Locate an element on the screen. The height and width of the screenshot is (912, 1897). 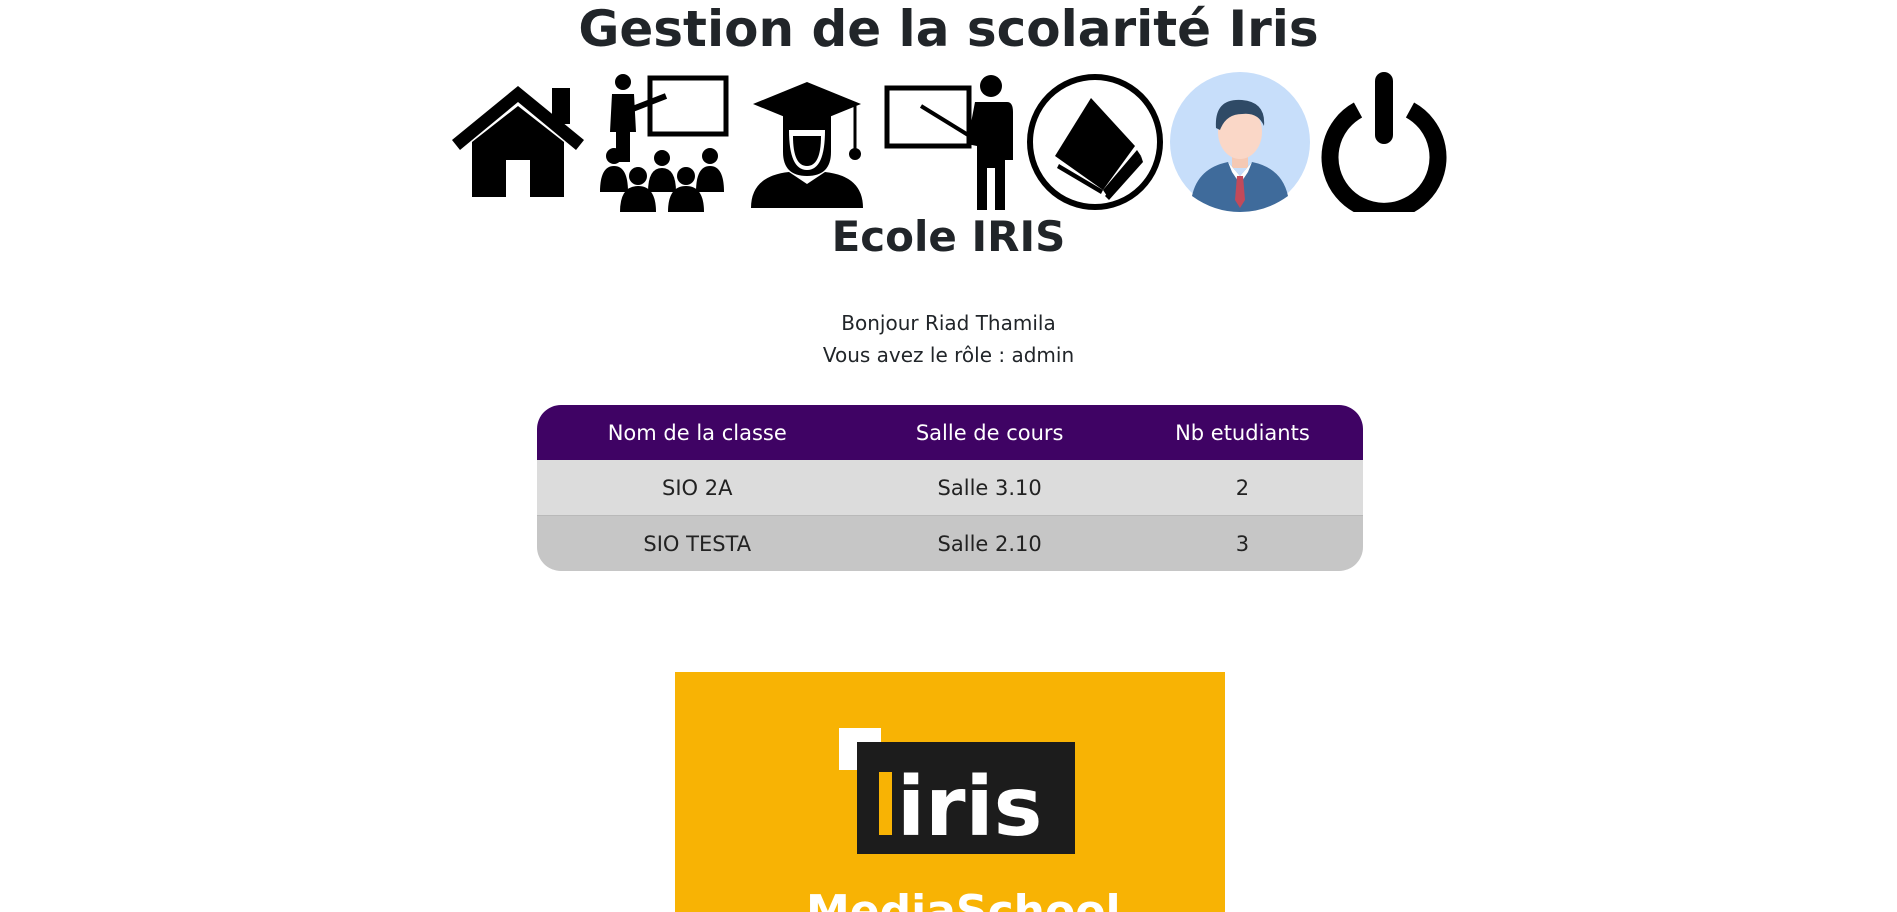
table-row: SIO TESTA Salle 2.10 3 is located at coordinates (950, 543).